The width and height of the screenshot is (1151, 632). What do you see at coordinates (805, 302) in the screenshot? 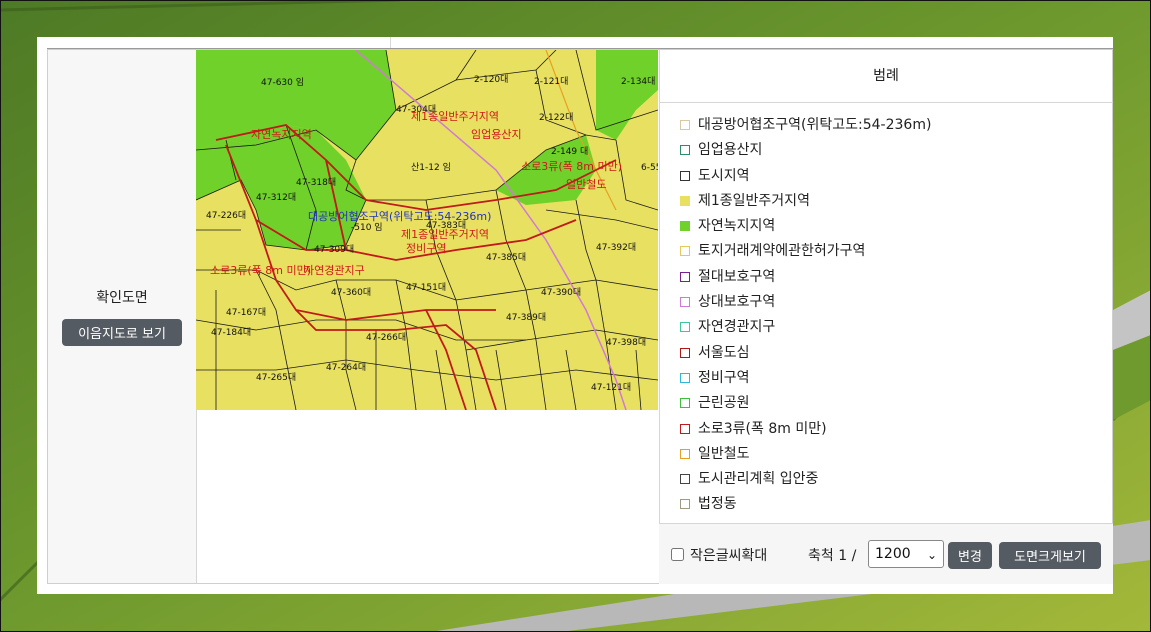
I see `legend-item: 상대보호구역` at bounding box center [805, 302].